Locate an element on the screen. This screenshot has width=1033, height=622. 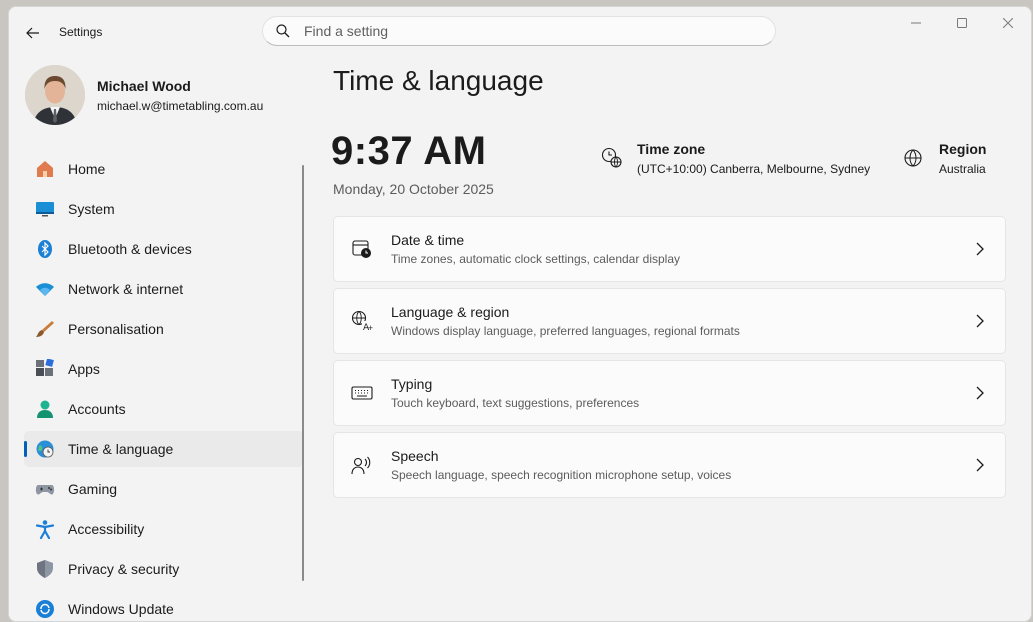
sidebar-item-network: Network & internet is located at coordinates (164, 289).